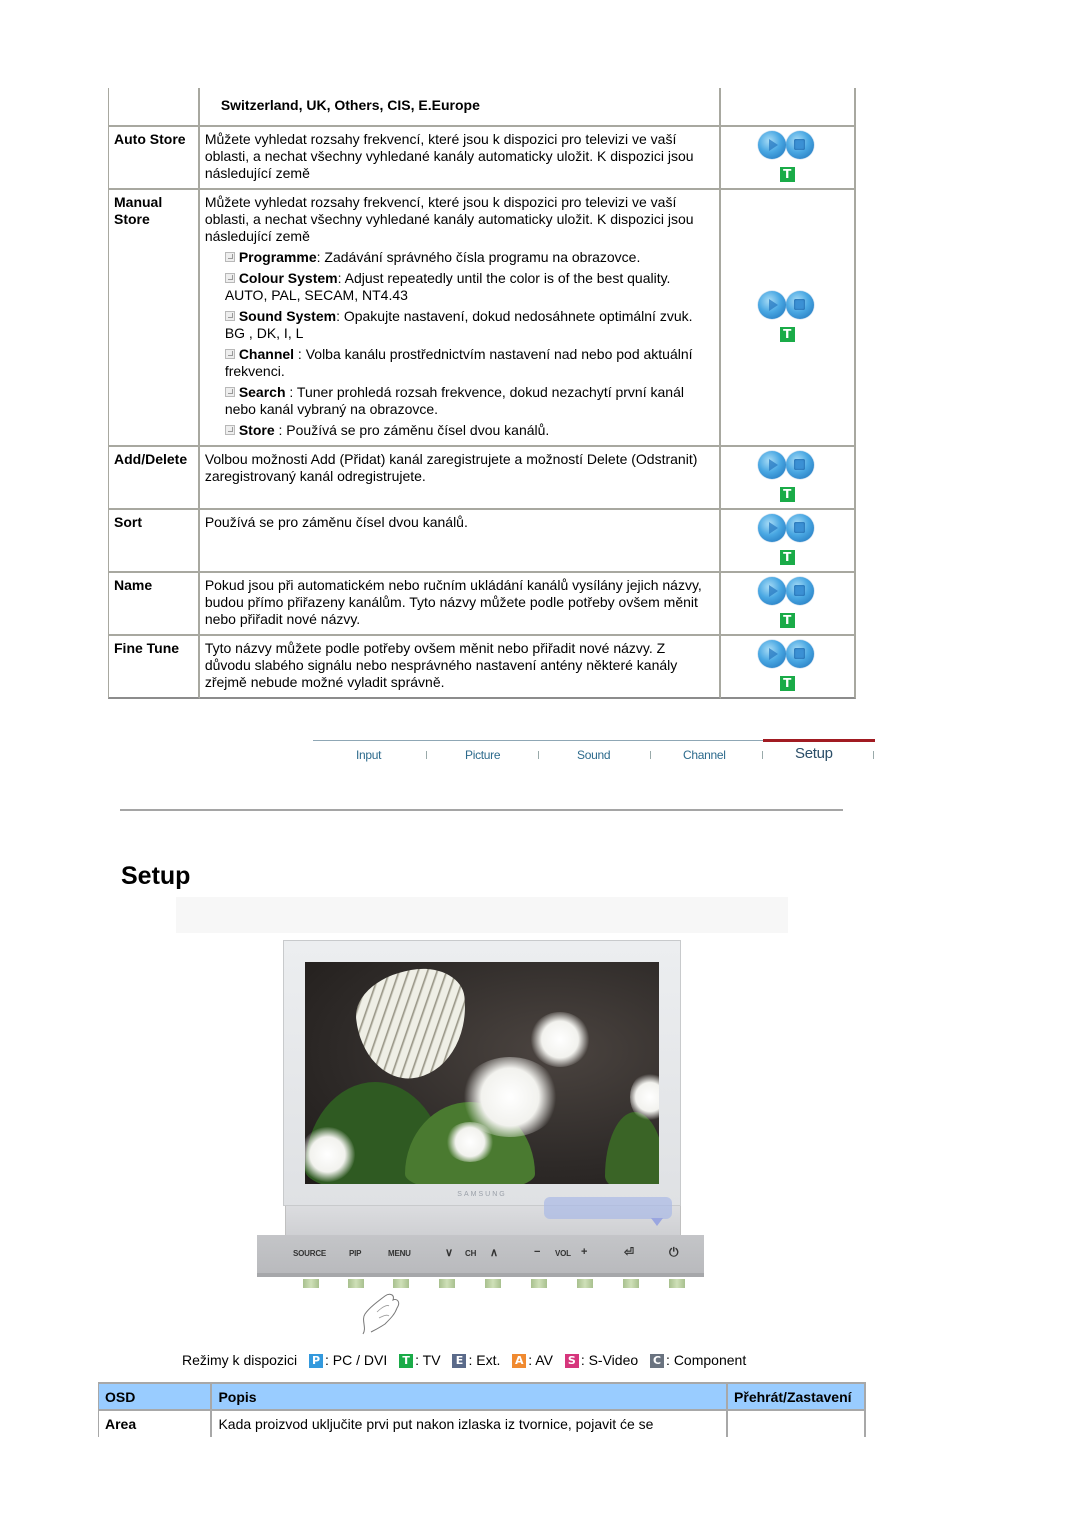 The height and width of the screenshot is (1528, 1080). Describe the element at coordinates (674, 1252) in the screenshot. I see `power-icon: ⏻` at that location.